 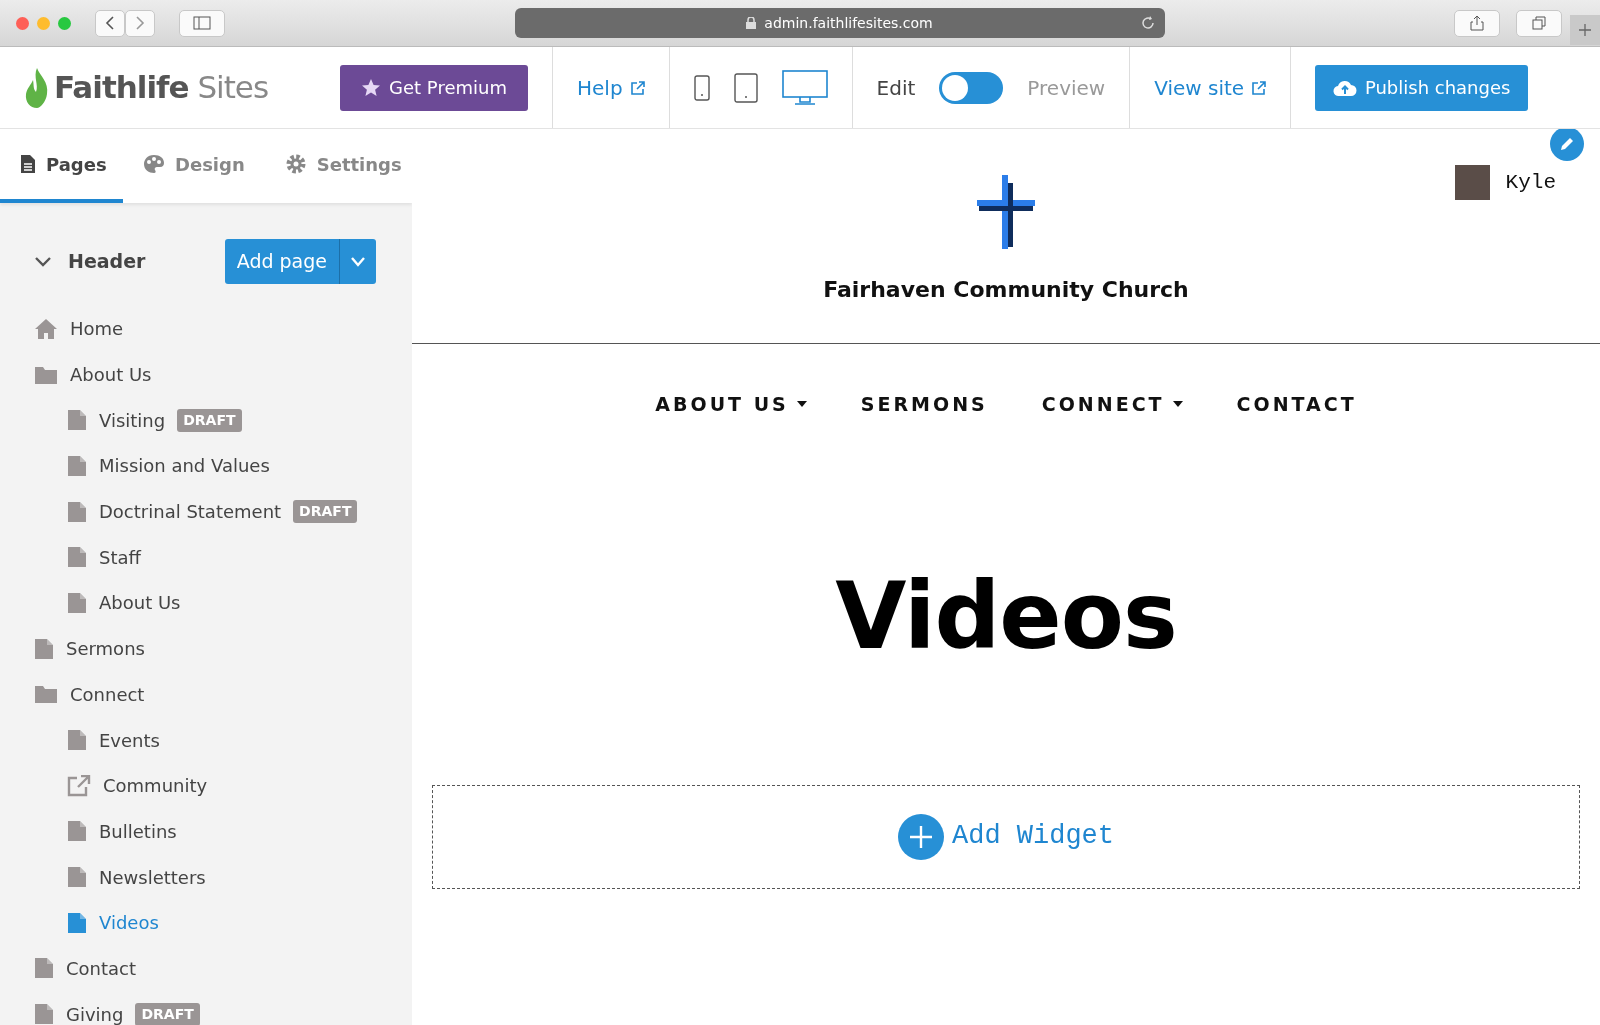 What do you see at coordinates (1530, 182) in the screenshot?
I see `user-name: Kyle` at bounding box center [1530, 182].